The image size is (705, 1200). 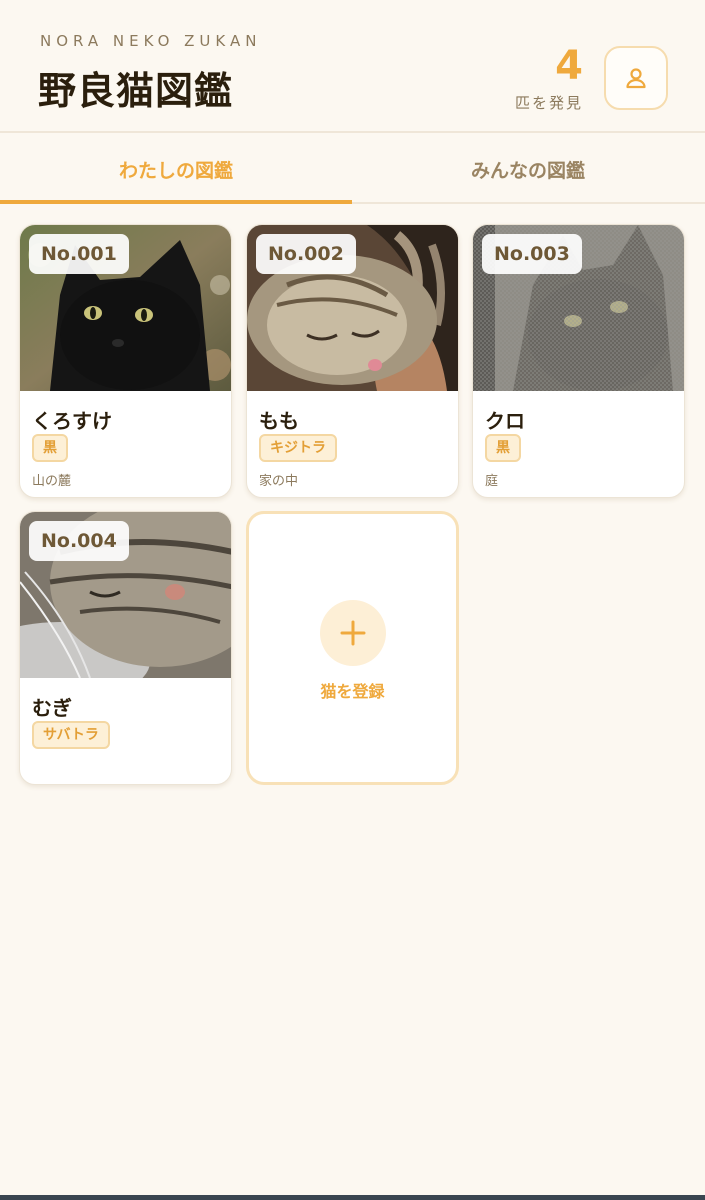 I want to click on cat-color-tag: サバトラ, so click(x=71, y=735).